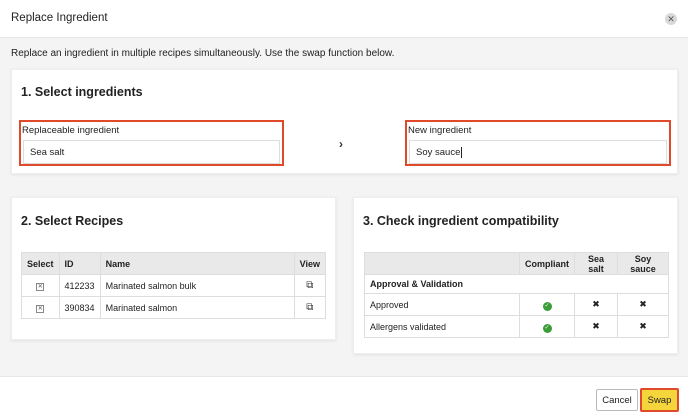 Image resolution: width=688 pixels, height=419 pixels. I want to click on recipe-id: 412233, so click(79, 285).